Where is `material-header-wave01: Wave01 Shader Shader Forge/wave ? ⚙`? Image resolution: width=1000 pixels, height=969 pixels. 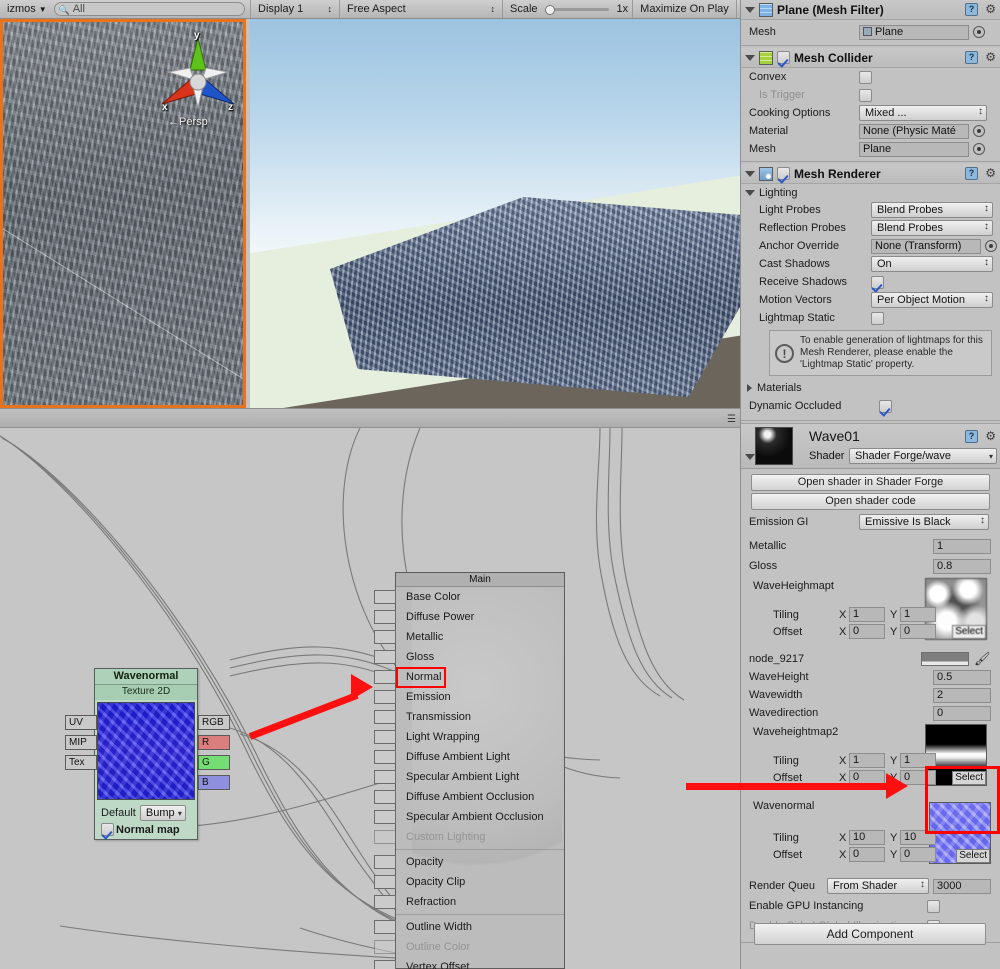
material-header-wave01: Wave01 Shader Shader Forge/wave ? ⚙ is located at coordinates (870, 446).